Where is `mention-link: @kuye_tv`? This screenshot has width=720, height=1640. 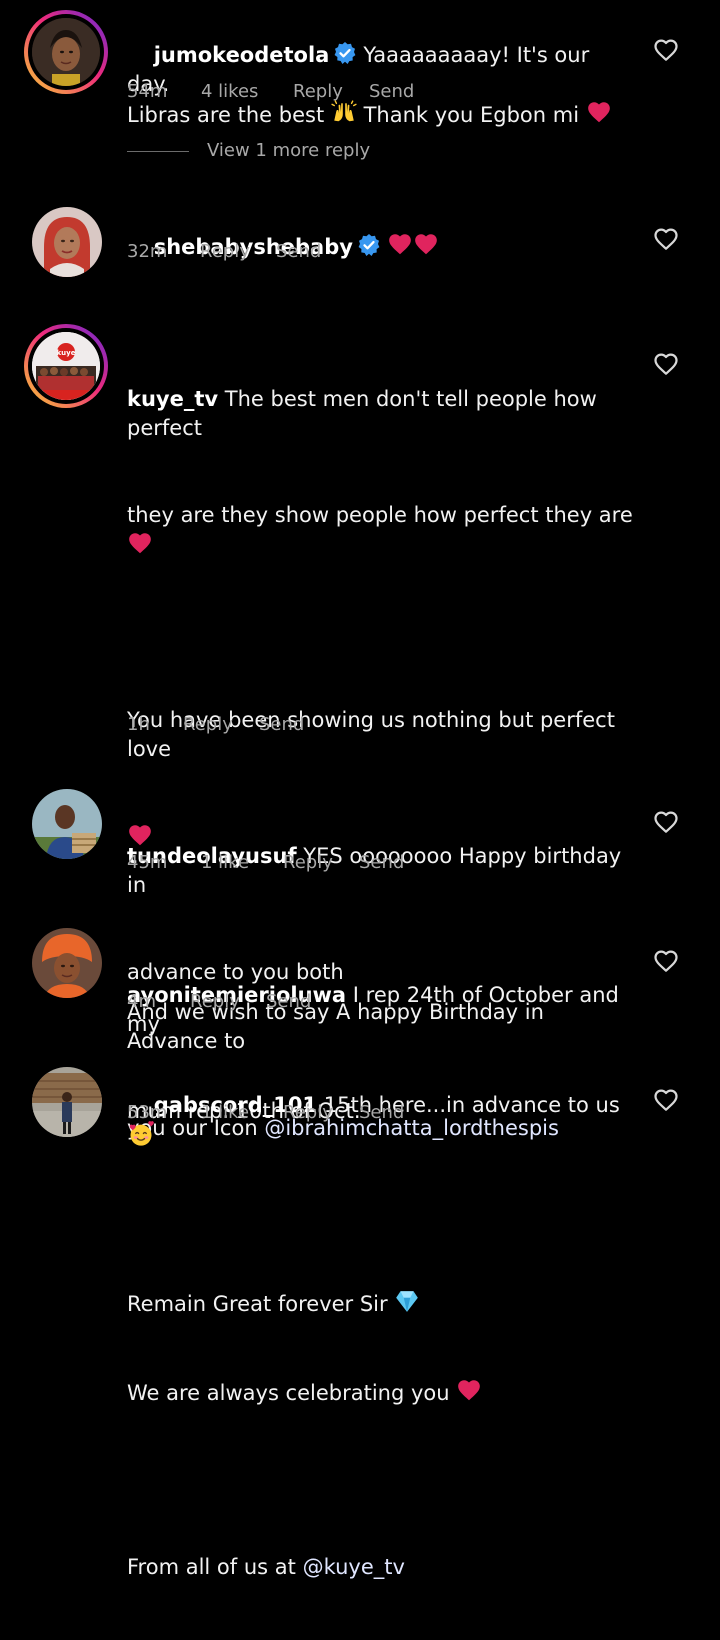 mention-link: @kuye_tv is located at coordinates (354, 1567).